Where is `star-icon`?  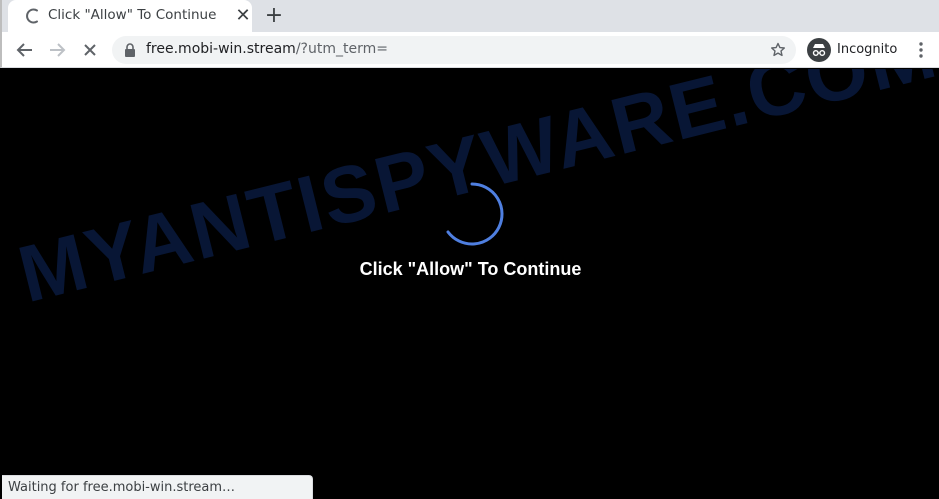 star-icon is located at coordinates (778, 49).